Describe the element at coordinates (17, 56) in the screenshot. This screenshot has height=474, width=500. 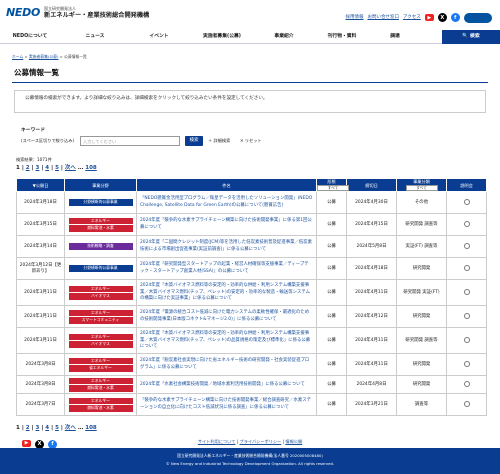
I see `breadcrumb-home: ホーム` at that location.